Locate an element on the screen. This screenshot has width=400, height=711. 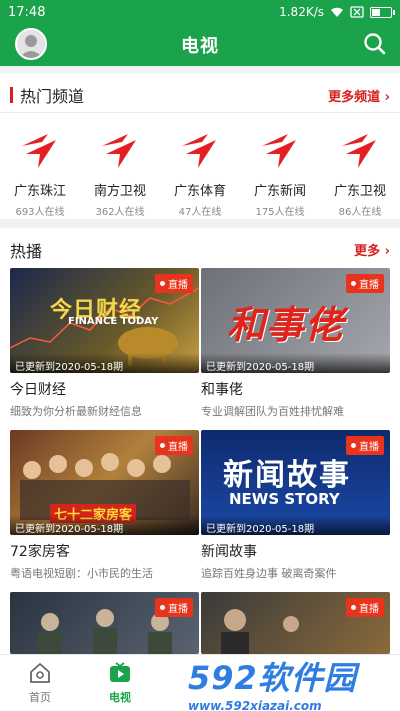
channel-name: 广东珠江 is located at coordinates (39, 191).